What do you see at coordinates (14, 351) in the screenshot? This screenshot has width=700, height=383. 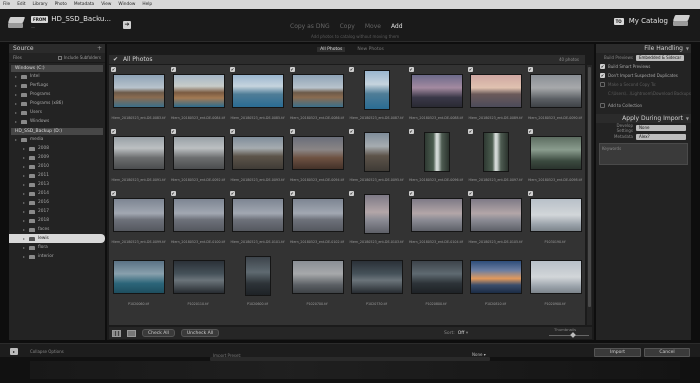 I see `expand-toggle-icon: ▸` at bounding box center [14, 351].